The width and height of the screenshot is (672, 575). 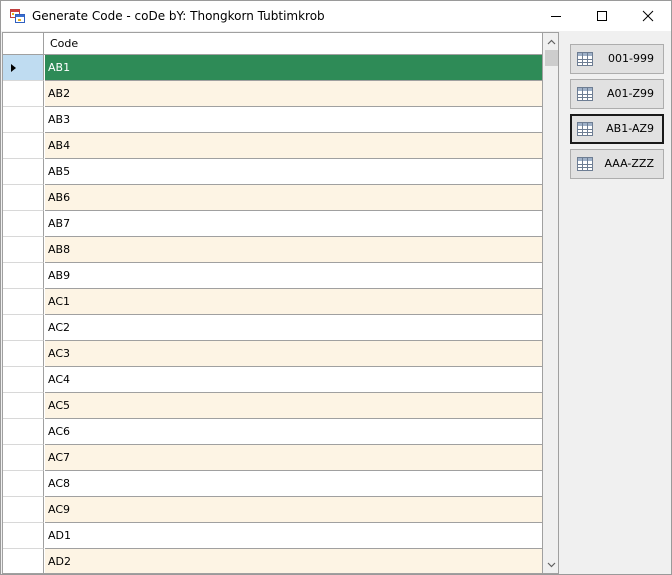 I want to click on code-cell: AC2, so click(x=294, y=328).